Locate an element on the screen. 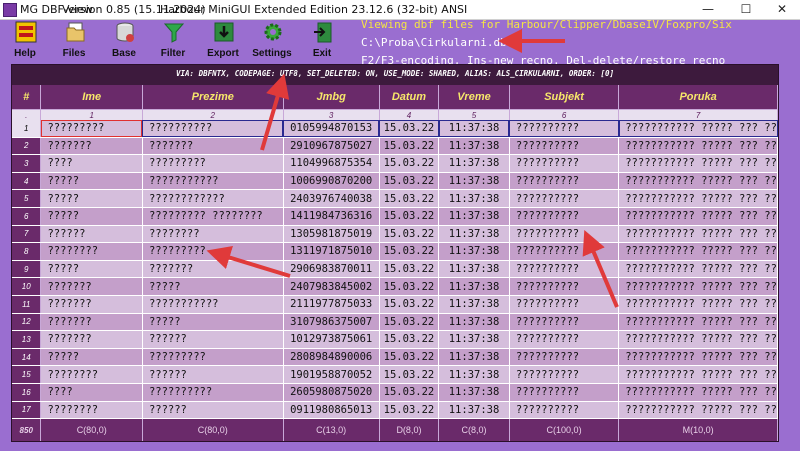 Image resolution: width=800 pixels, height=451 pixels. table-cell: 2403976740038 is located at coordinates (331, 198).